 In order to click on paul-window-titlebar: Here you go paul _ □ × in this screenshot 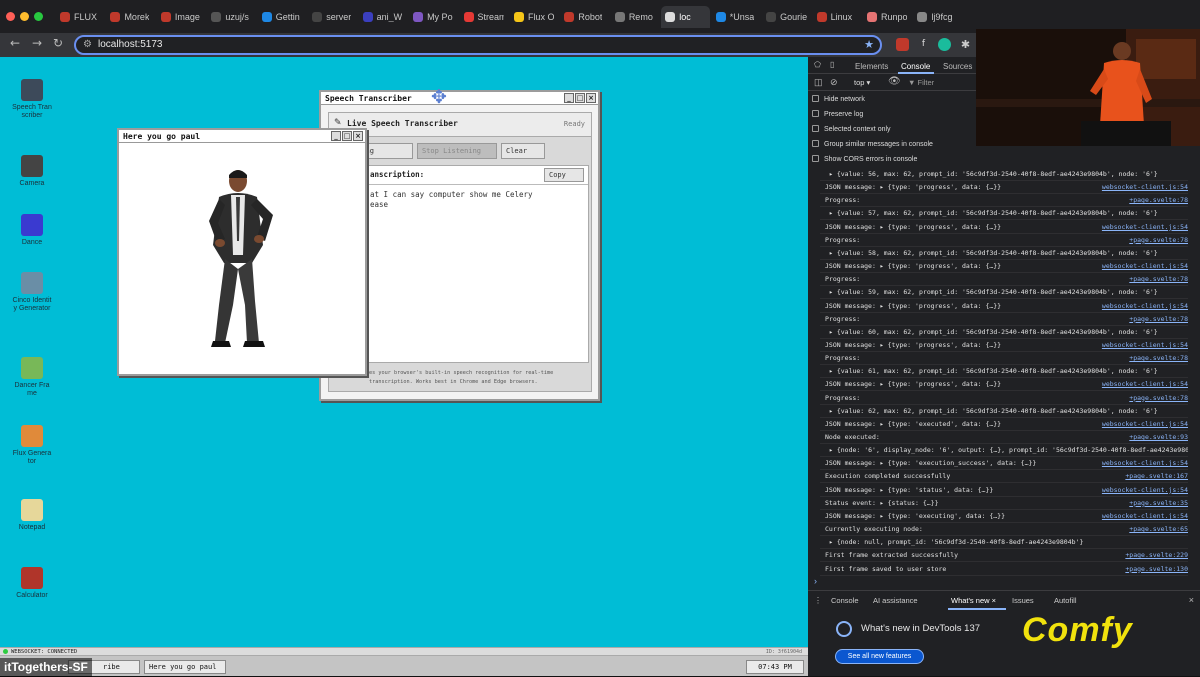, I will do `click(242, 136)`.